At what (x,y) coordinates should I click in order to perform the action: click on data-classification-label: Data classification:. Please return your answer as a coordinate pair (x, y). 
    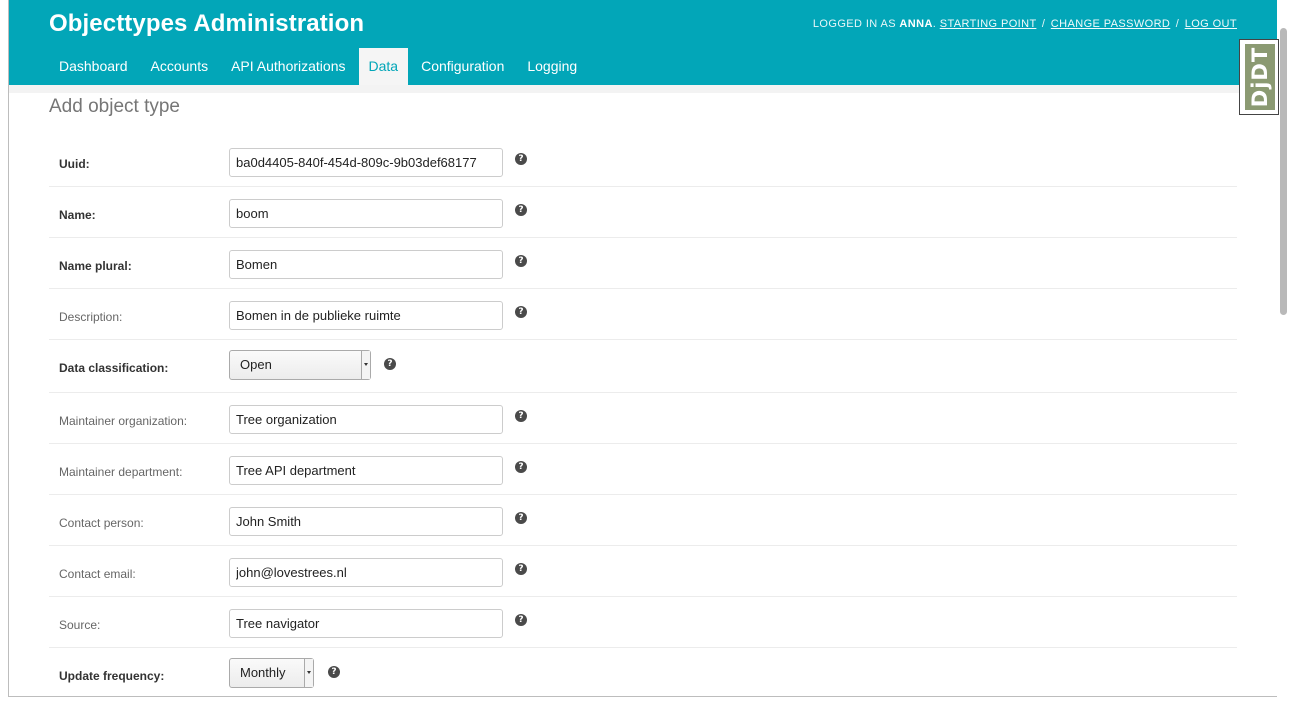
    Looking at the image, I should click on (114, 368).